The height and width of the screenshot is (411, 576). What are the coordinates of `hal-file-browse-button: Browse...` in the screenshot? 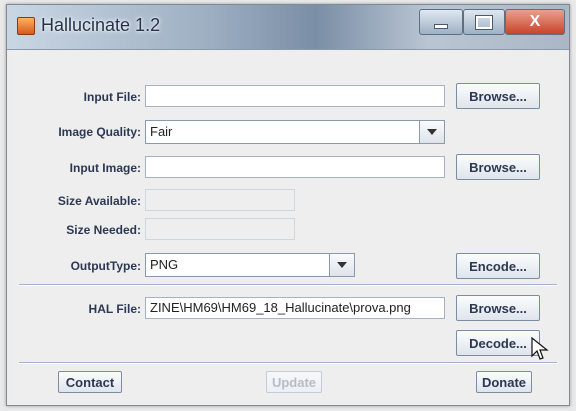 It's located at (498, 308).